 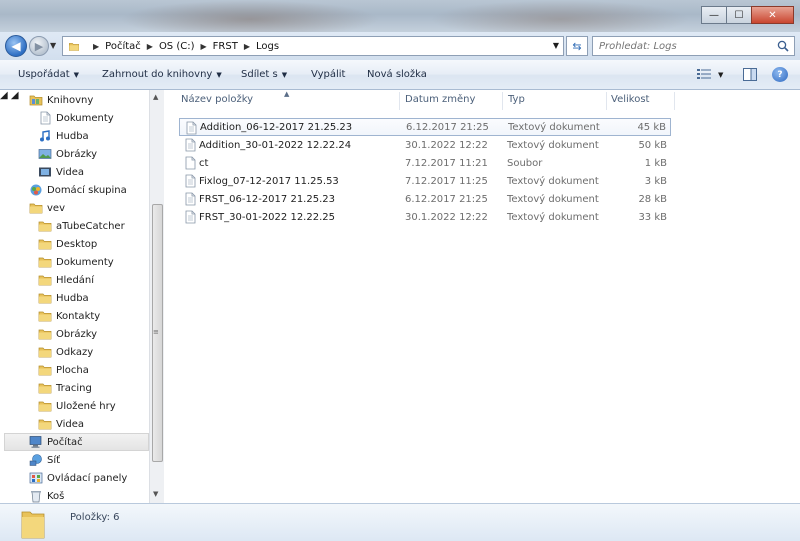 What do you see at coordinates (65, 352) in the screenshot?
I see `nav-item-links: Odkazy` at bounding box center [65, 352].